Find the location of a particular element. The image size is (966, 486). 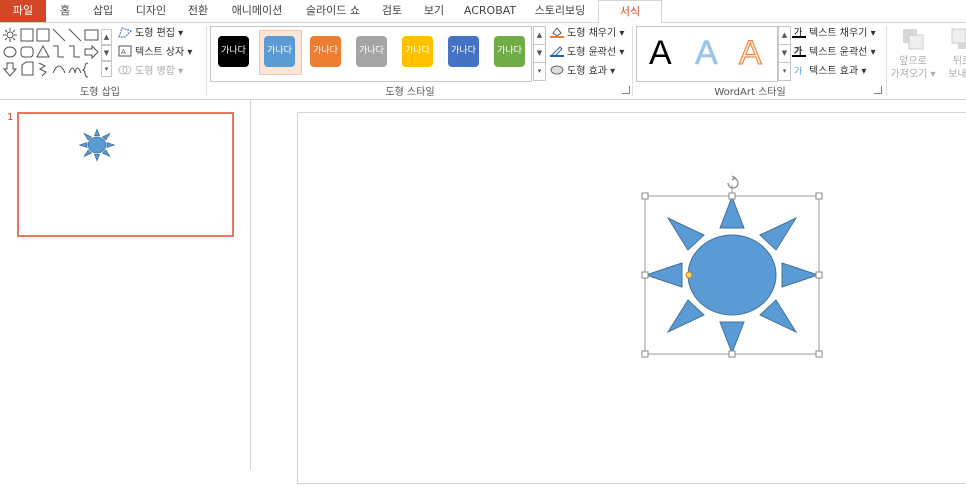

styles-scroll-up-icon: ▲ is located at coordinates (539, 35).